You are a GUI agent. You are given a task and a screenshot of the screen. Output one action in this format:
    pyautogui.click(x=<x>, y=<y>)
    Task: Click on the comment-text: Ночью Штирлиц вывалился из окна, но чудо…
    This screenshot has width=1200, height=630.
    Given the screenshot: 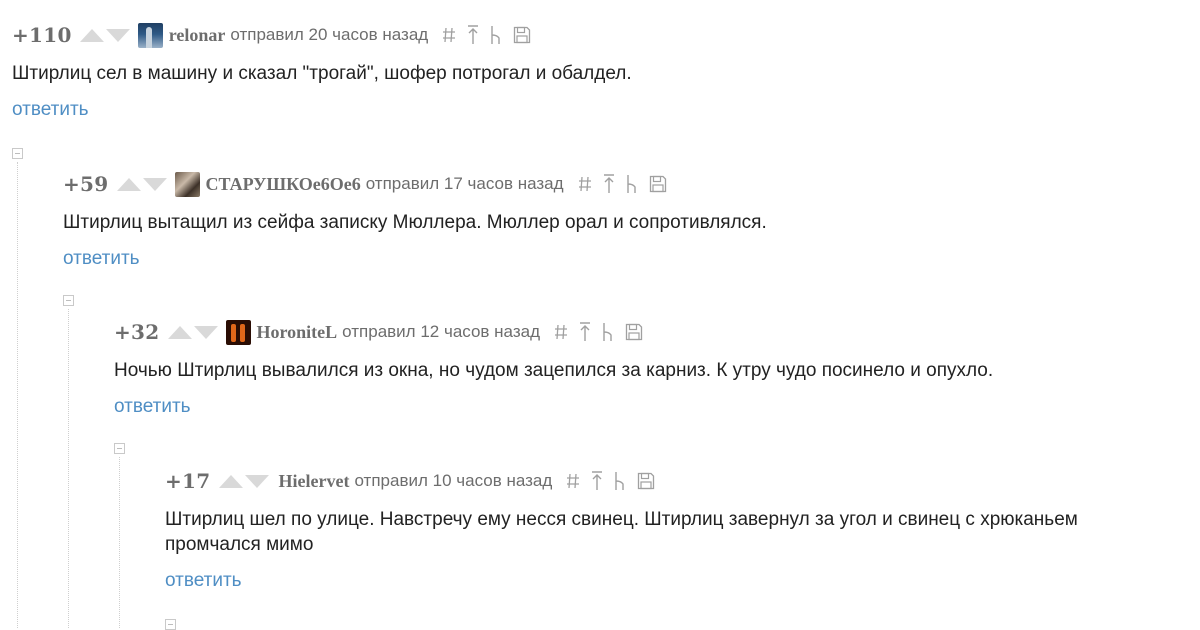 What is the action you would take?
    pyautogui.click(x=554, y=370)
    